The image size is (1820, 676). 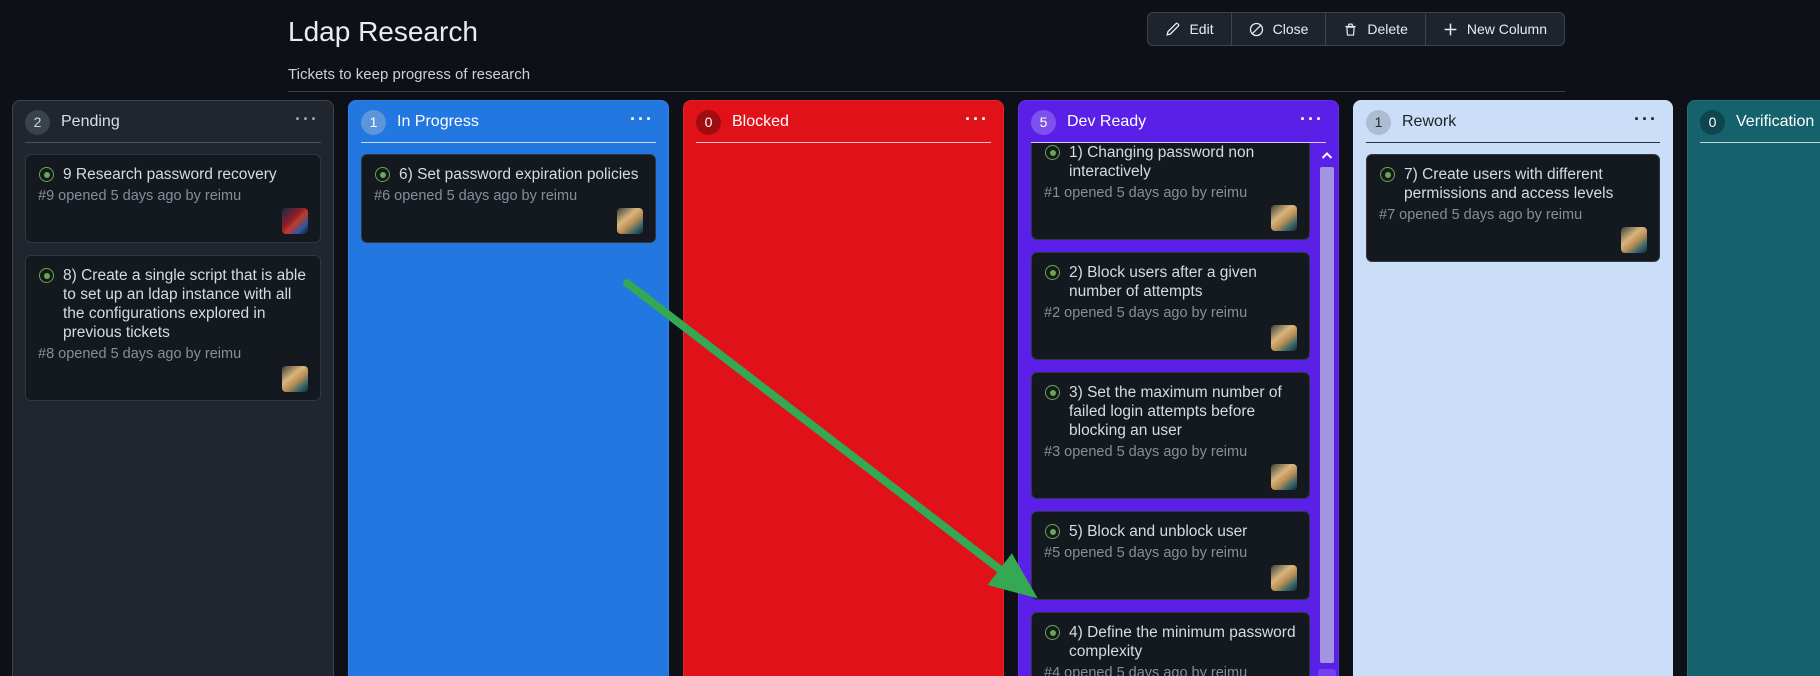 I want to click on close-button-label: Close, so click(x=1290, y=29).